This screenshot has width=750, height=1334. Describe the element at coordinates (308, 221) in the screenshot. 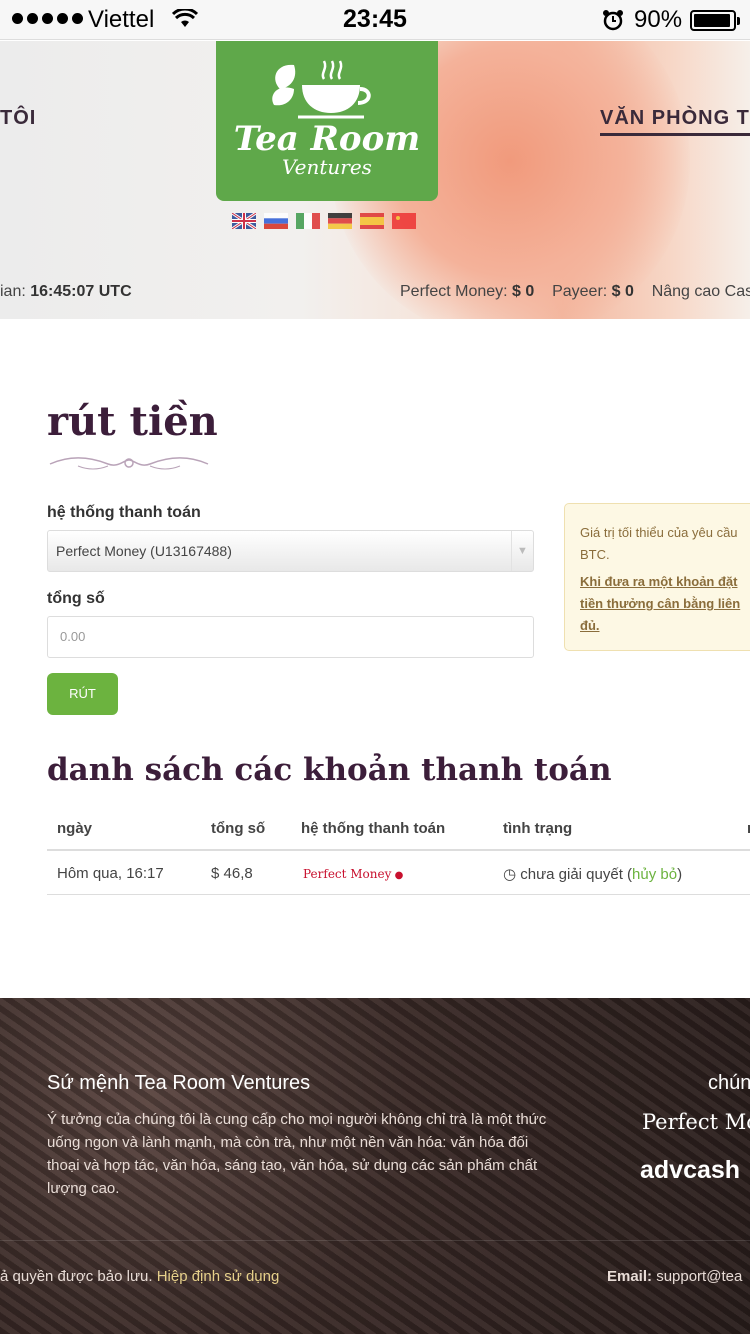

I see `italian-flag-icon` at that location.